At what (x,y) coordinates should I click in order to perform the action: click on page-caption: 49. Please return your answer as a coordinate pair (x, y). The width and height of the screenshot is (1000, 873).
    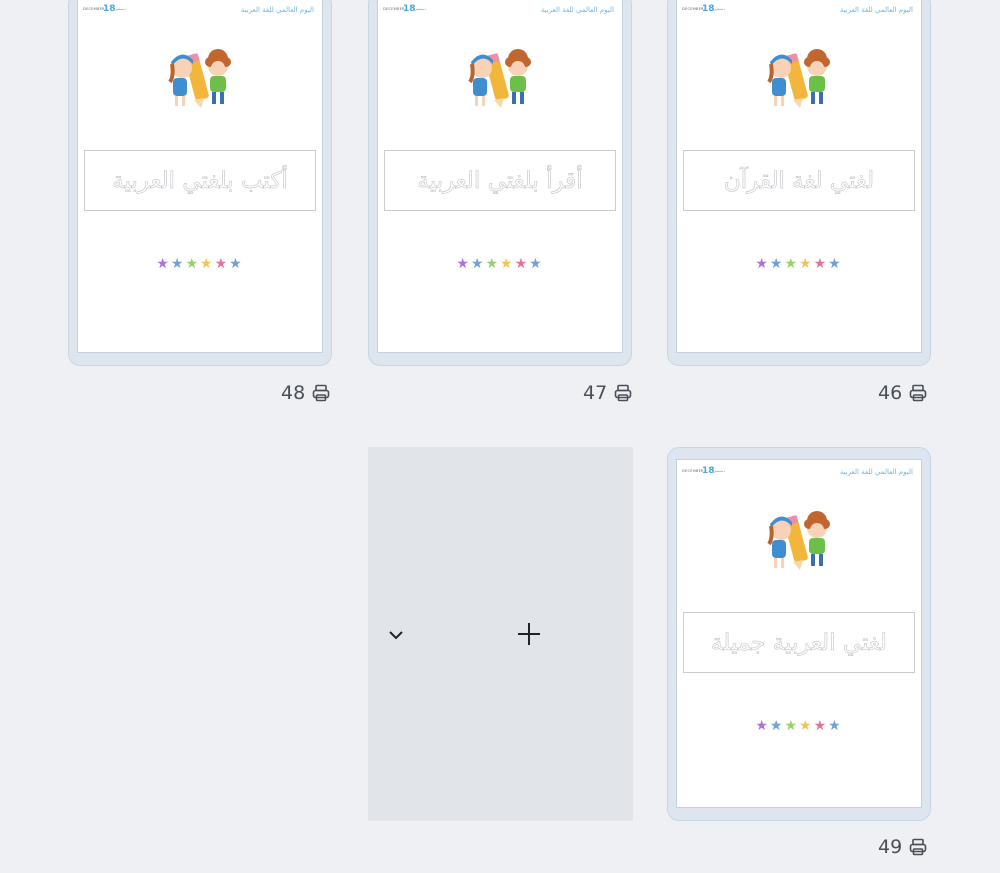
    Looking at the image, I should click on (903, 847).